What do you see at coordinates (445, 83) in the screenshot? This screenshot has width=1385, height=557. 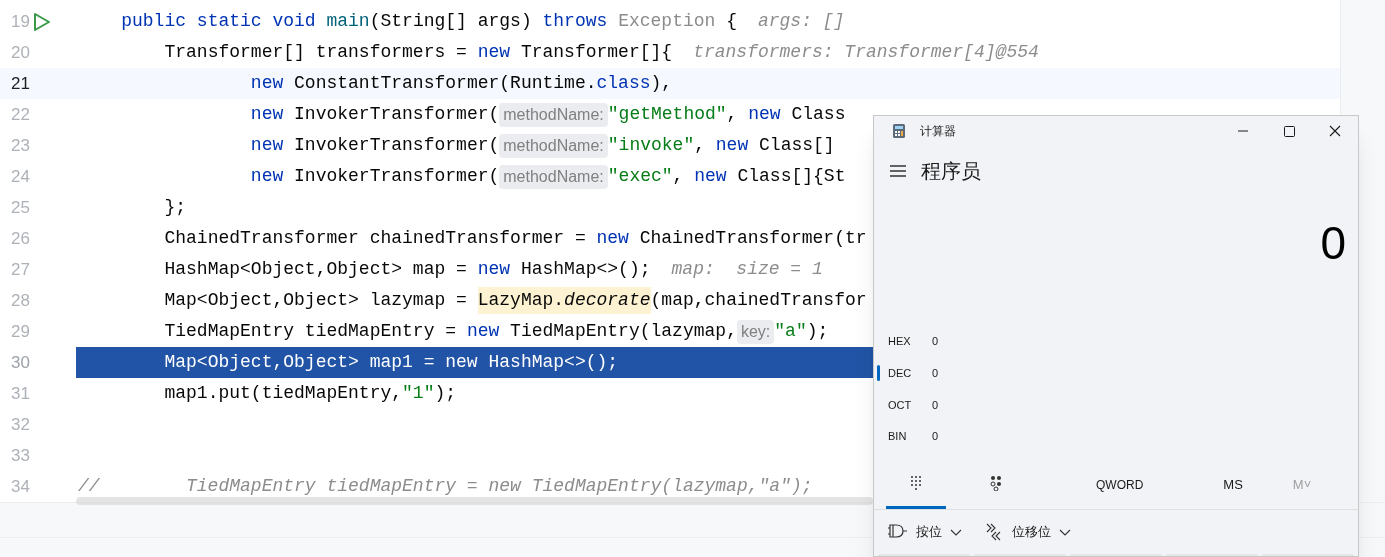 I see `code-text: ConstantTransformer(Runtime.` at bounding box center [445, 83].